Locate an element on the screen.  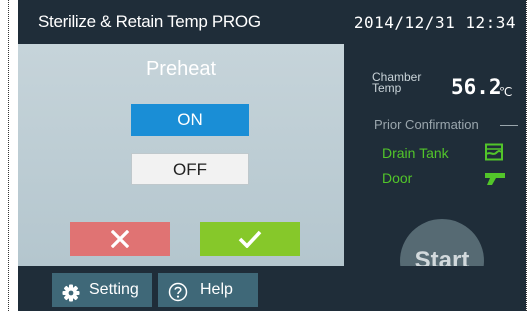
help-button: Help is located at coordinates (208, 290).